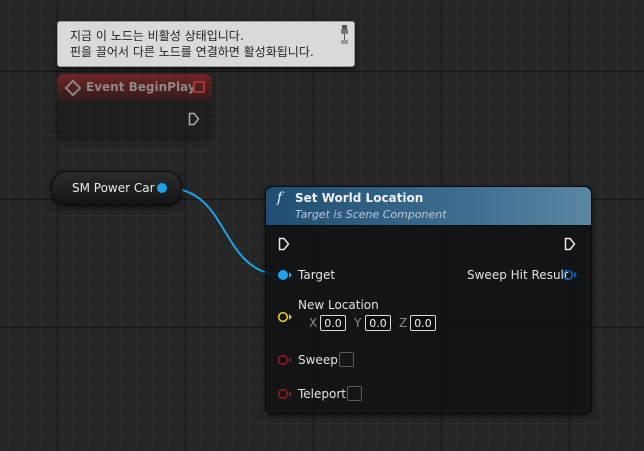 Image resolution: width=644 pixels, height=451 pixels. What do you see at coordinates (344, 35) in the screenshot?
I see `pushpin-icon` at bounding box center [344, 35].